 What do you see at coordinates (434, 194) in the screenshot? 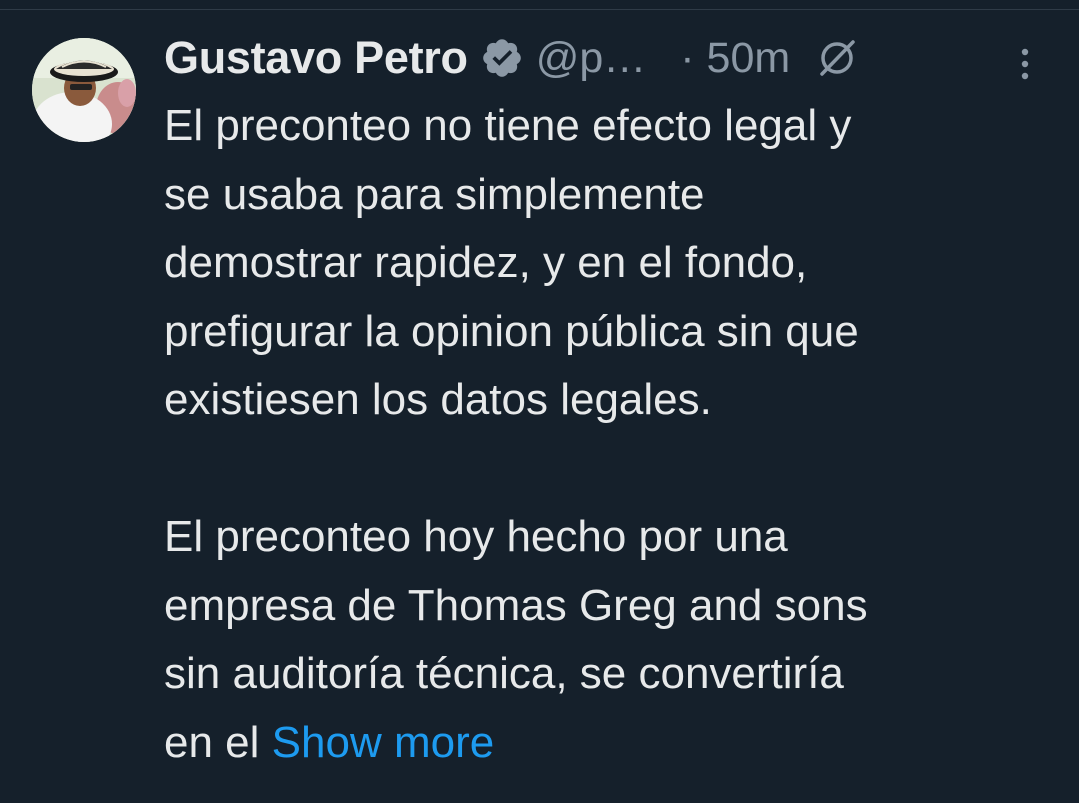
I see `tweet-line: se usaba para simplemente` at bounding box center [434, 194].